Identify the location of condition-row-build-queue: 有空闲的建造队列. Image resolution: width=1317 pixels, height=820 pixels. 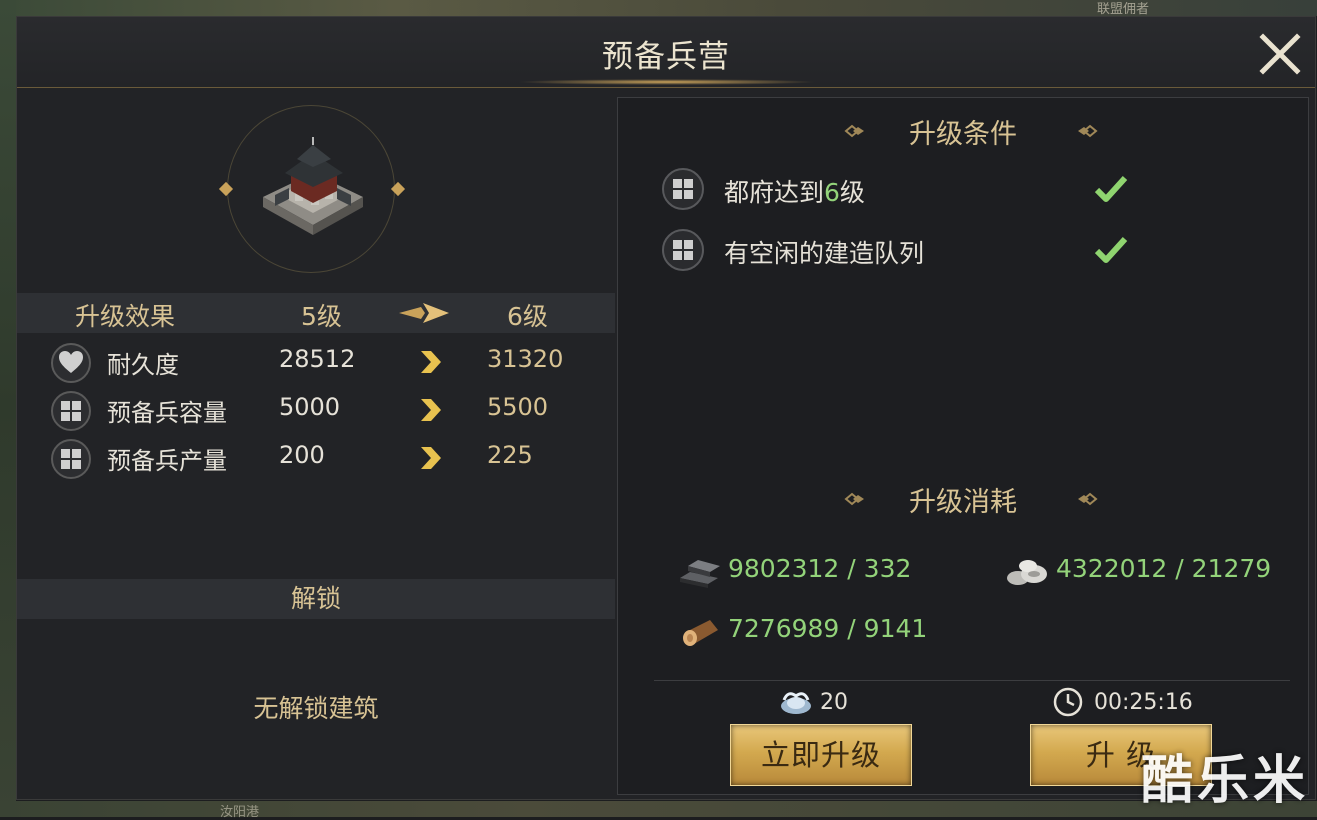
(942, 251).